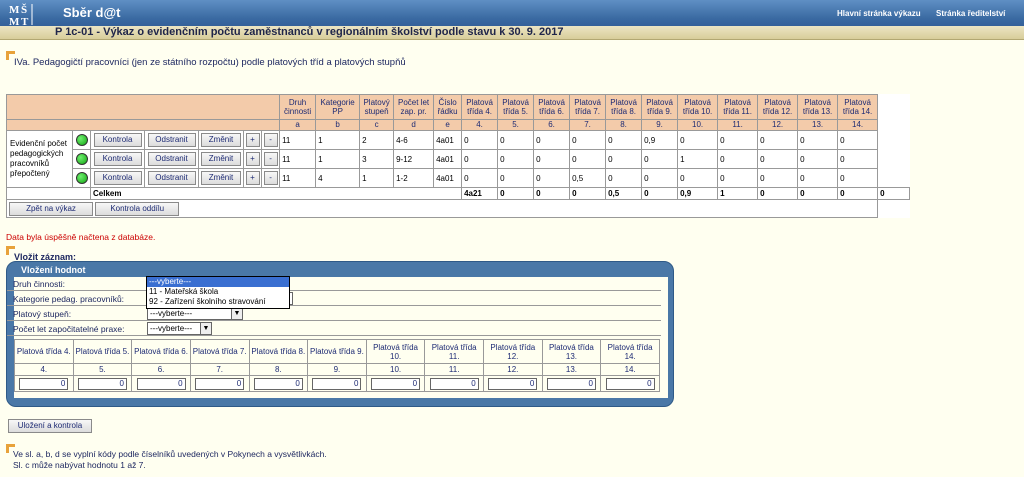 This screenshot has height=477, width=1024. What do you see at coordinates (69, 299) in the screenshot?
I see `field-label: Kategorie pedag. pracovníků:` at bounding box center [69, 299].